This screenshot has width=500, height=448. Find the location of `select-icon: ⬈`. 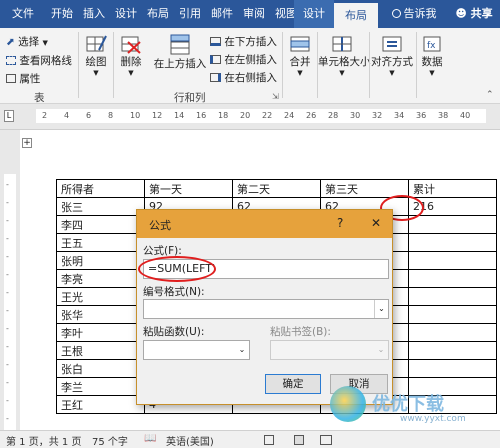

select-icon: ⬈ is located at coordinates (10, 42).